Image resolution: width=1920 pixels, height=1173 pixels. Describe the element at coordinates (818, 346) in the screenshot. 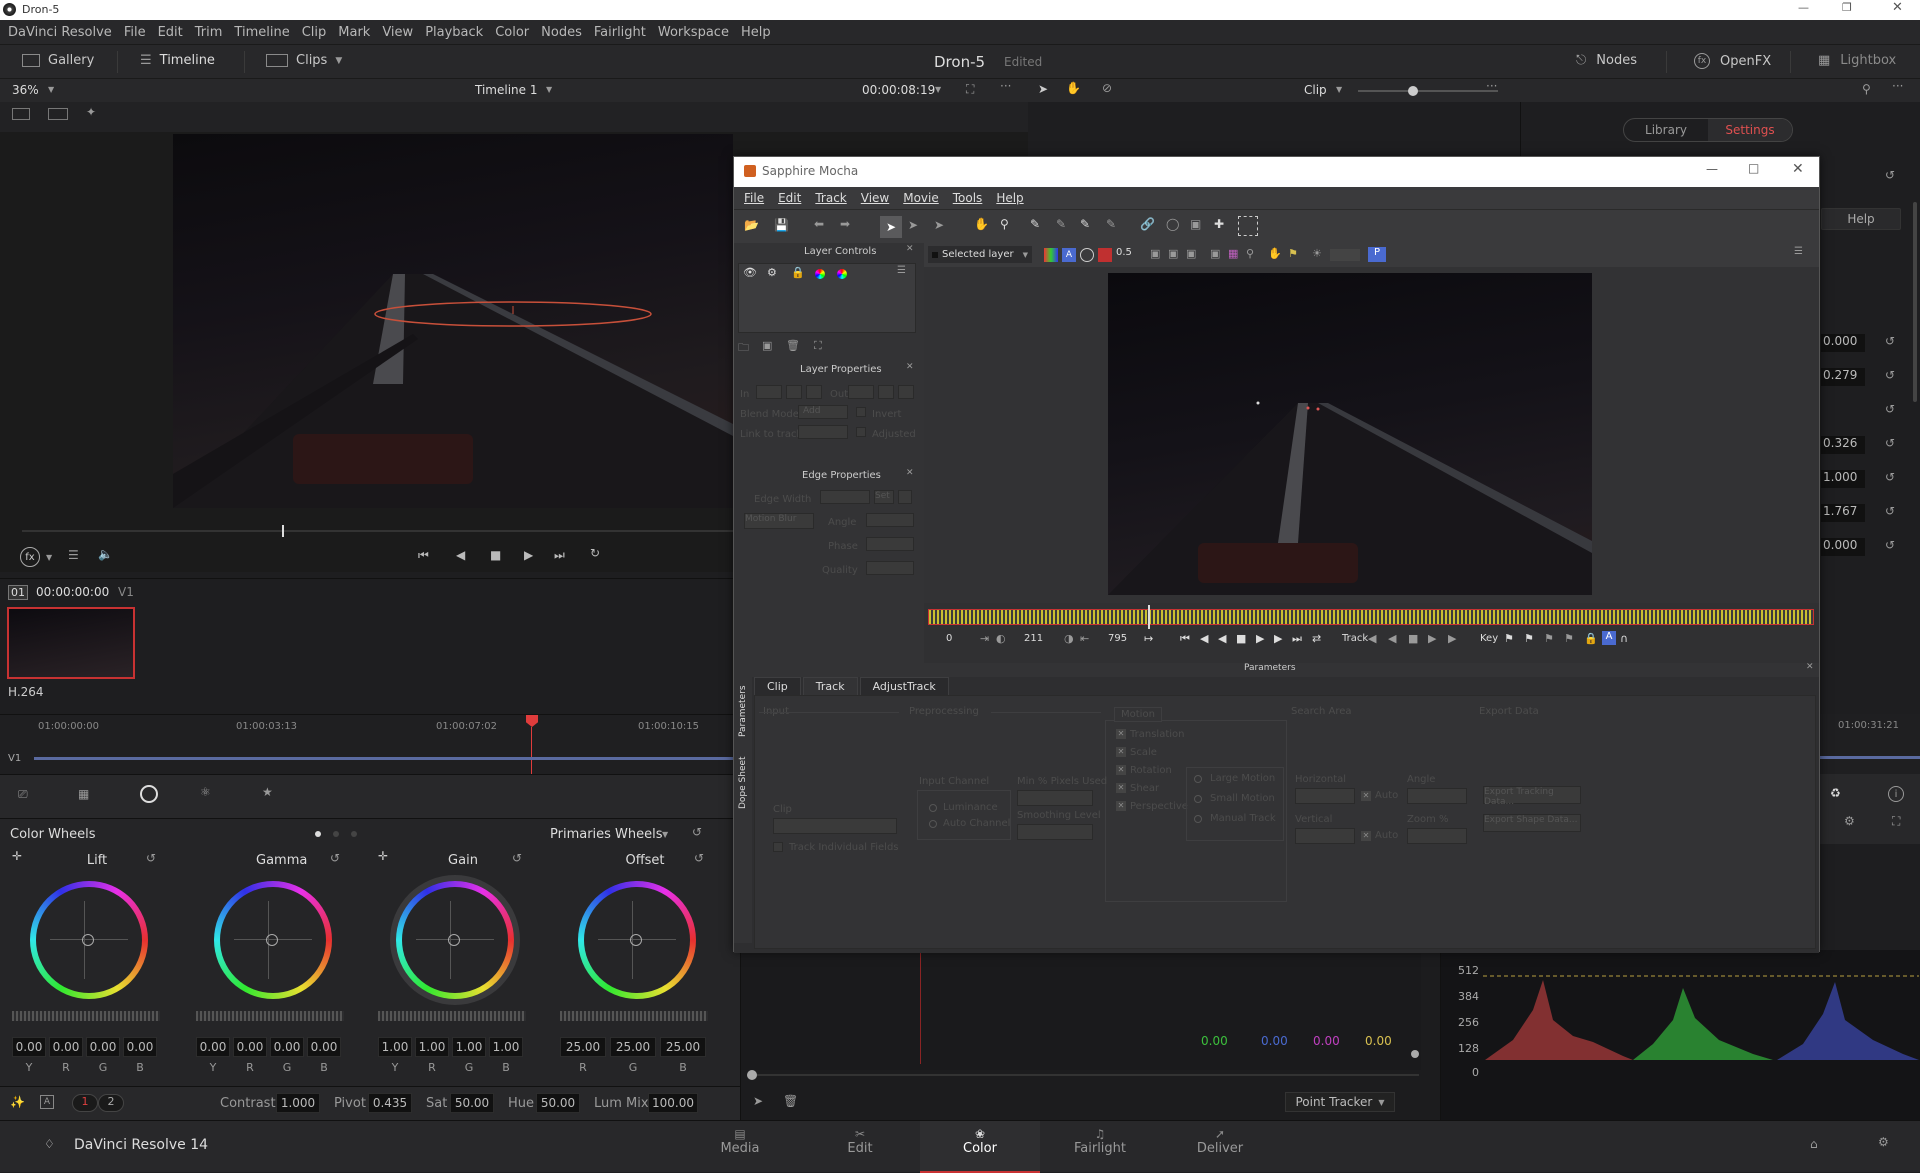

I see `layer-expand-icon: ⛶` at that location.